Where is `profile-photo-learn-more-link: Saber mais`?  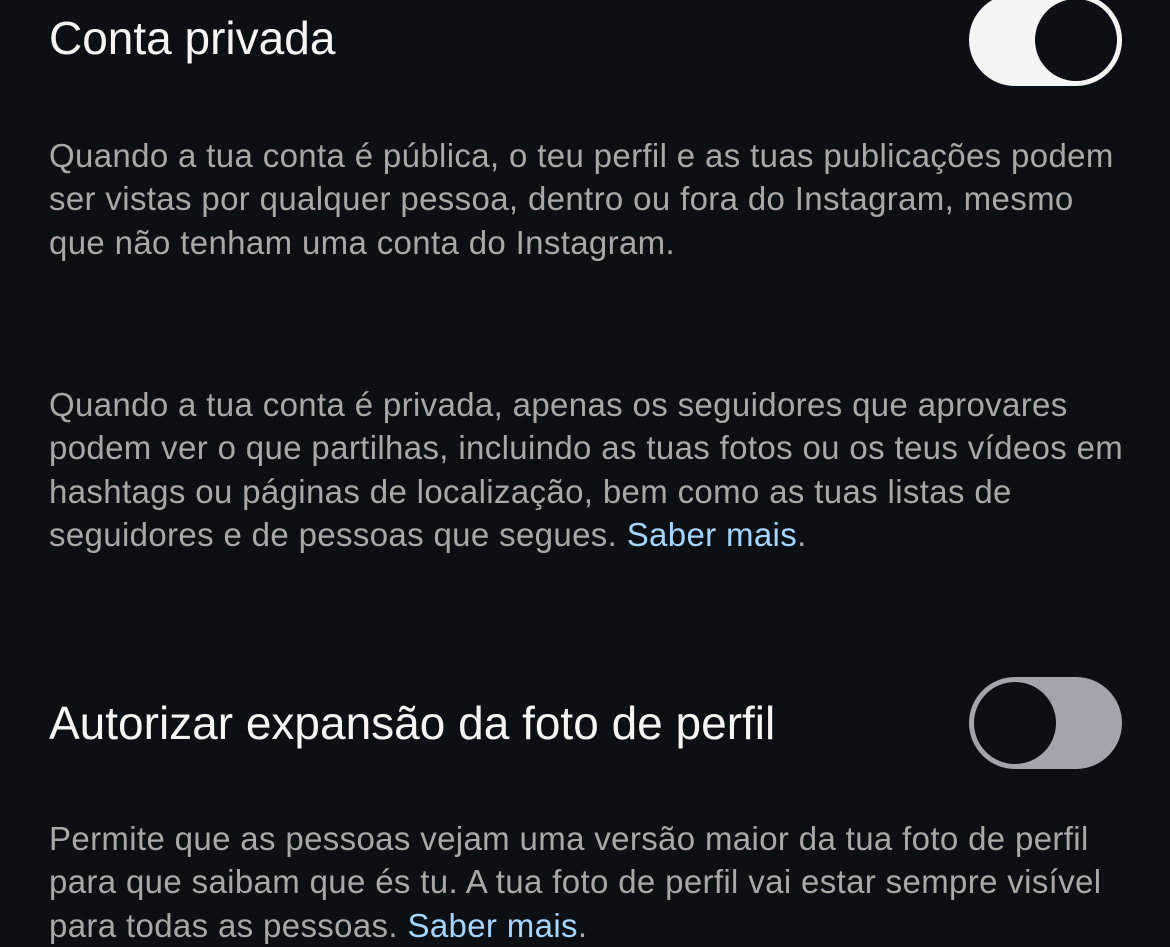 profile-photo-learn-more-link: Saber mais is located at coordinates (492, 925).